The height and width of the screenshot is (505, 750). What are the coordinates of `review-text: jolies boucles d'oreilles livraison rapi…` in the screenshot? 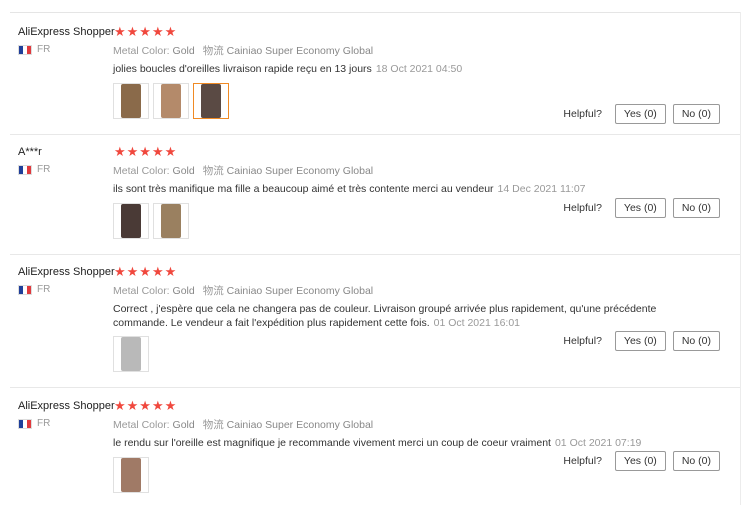 It's located at (393, 69).